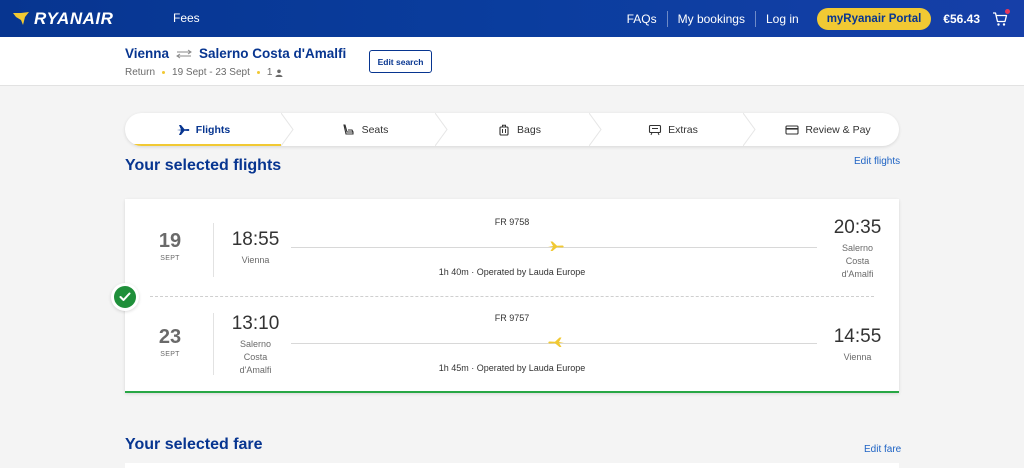 The width and height of the screenshot is (1024, 468). I want to click on departure-time: 18:55, so click(255, 239).